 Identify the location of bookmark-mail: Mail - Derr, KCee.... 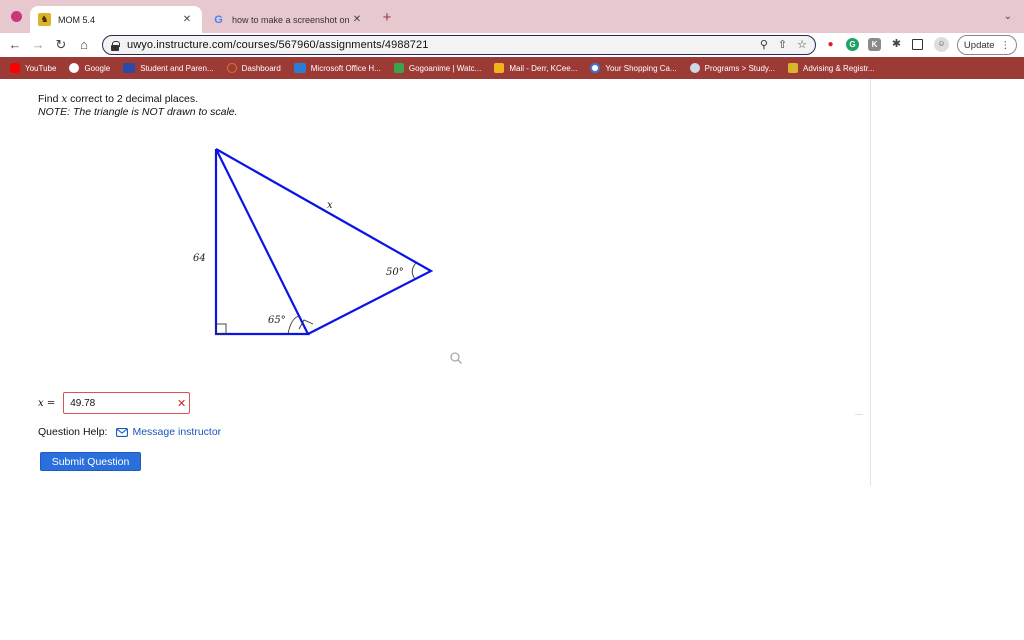
(535, 68).